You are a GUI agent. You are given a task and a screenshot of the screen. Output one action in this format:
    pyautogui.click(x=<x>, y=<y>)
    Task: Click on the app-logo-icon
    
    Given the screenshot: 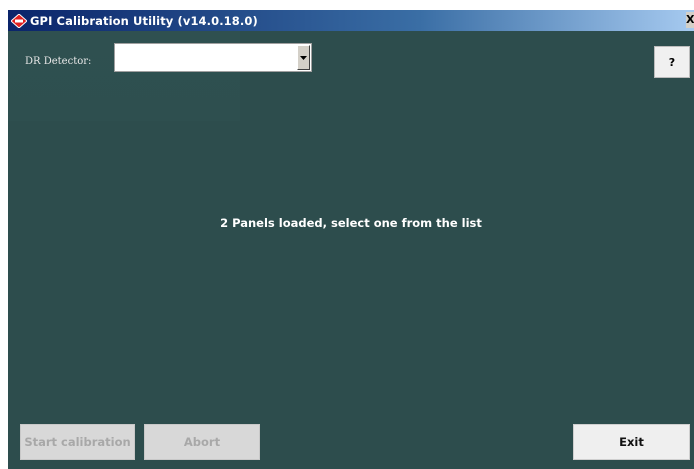 What is the action you would take?
    pyautogui.click(x=19, y=20)
    